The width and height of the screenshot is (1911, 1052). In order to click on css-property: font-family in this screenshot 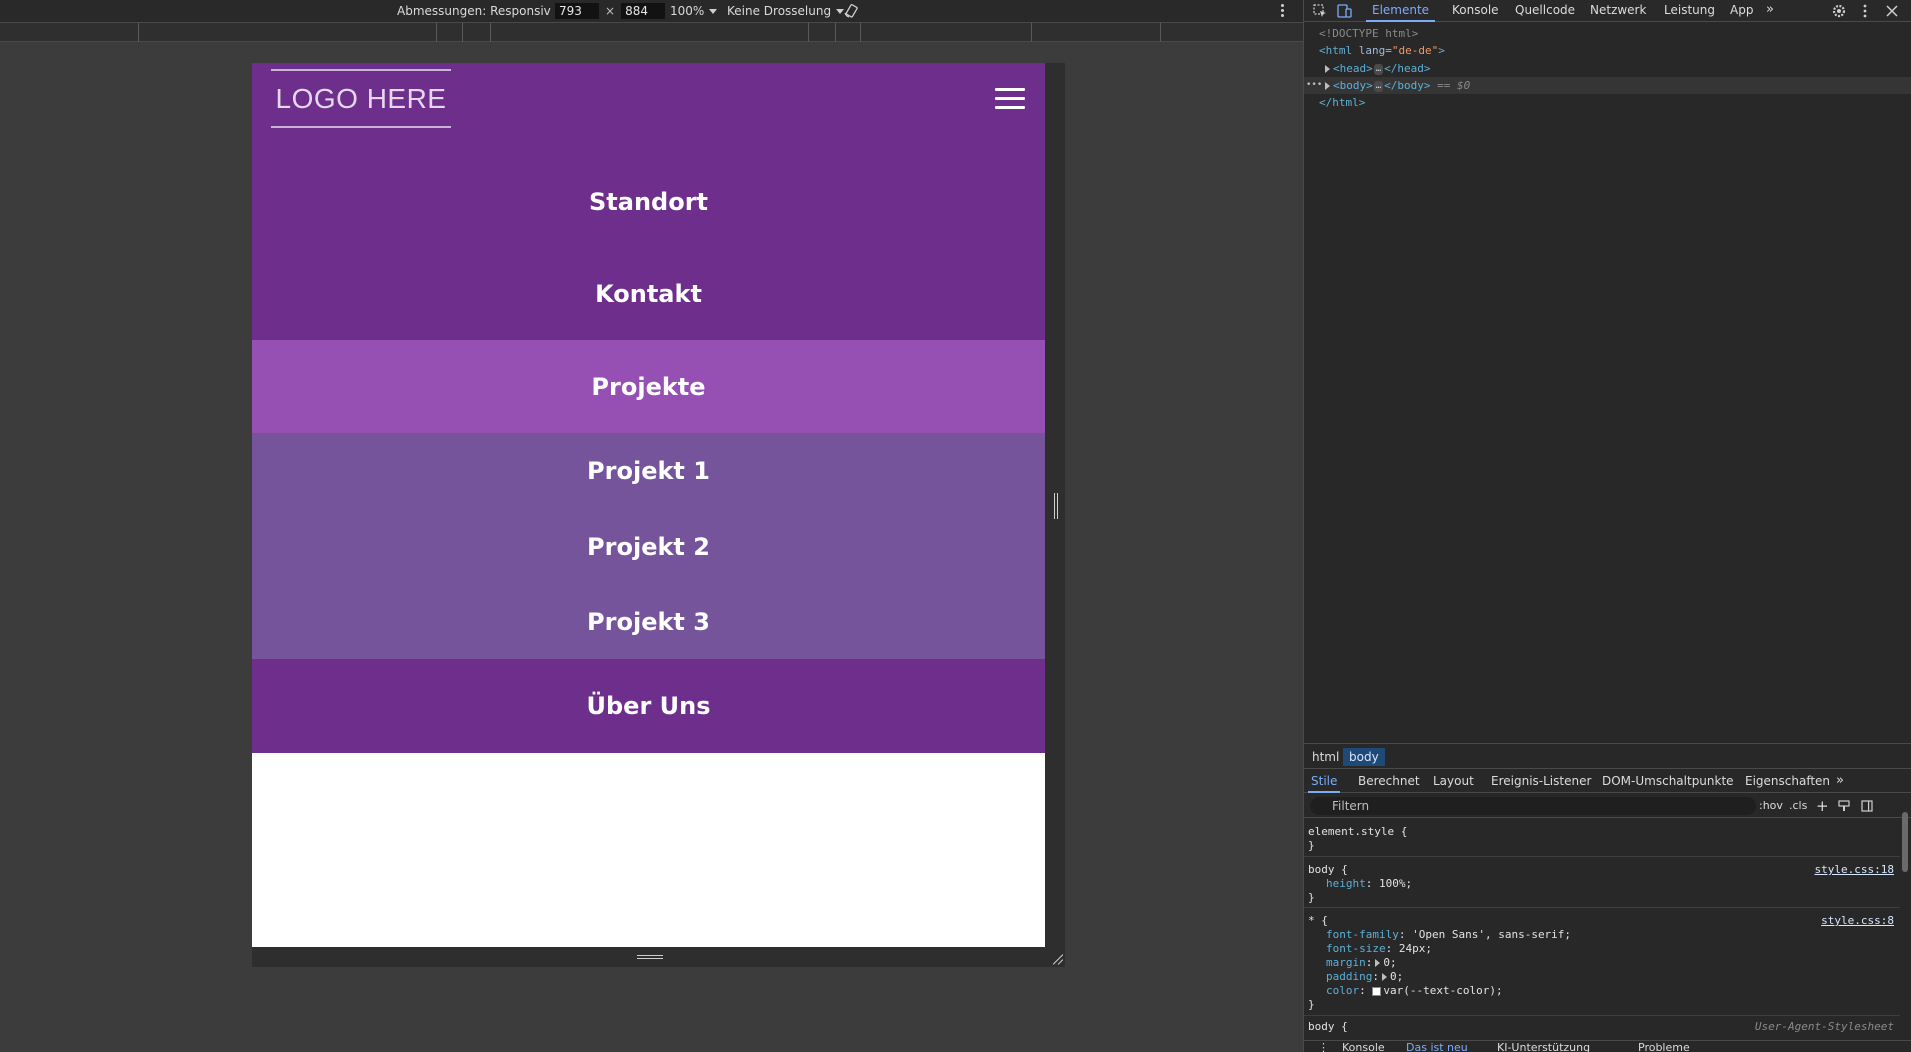, I will do `click(1362, 934)`.